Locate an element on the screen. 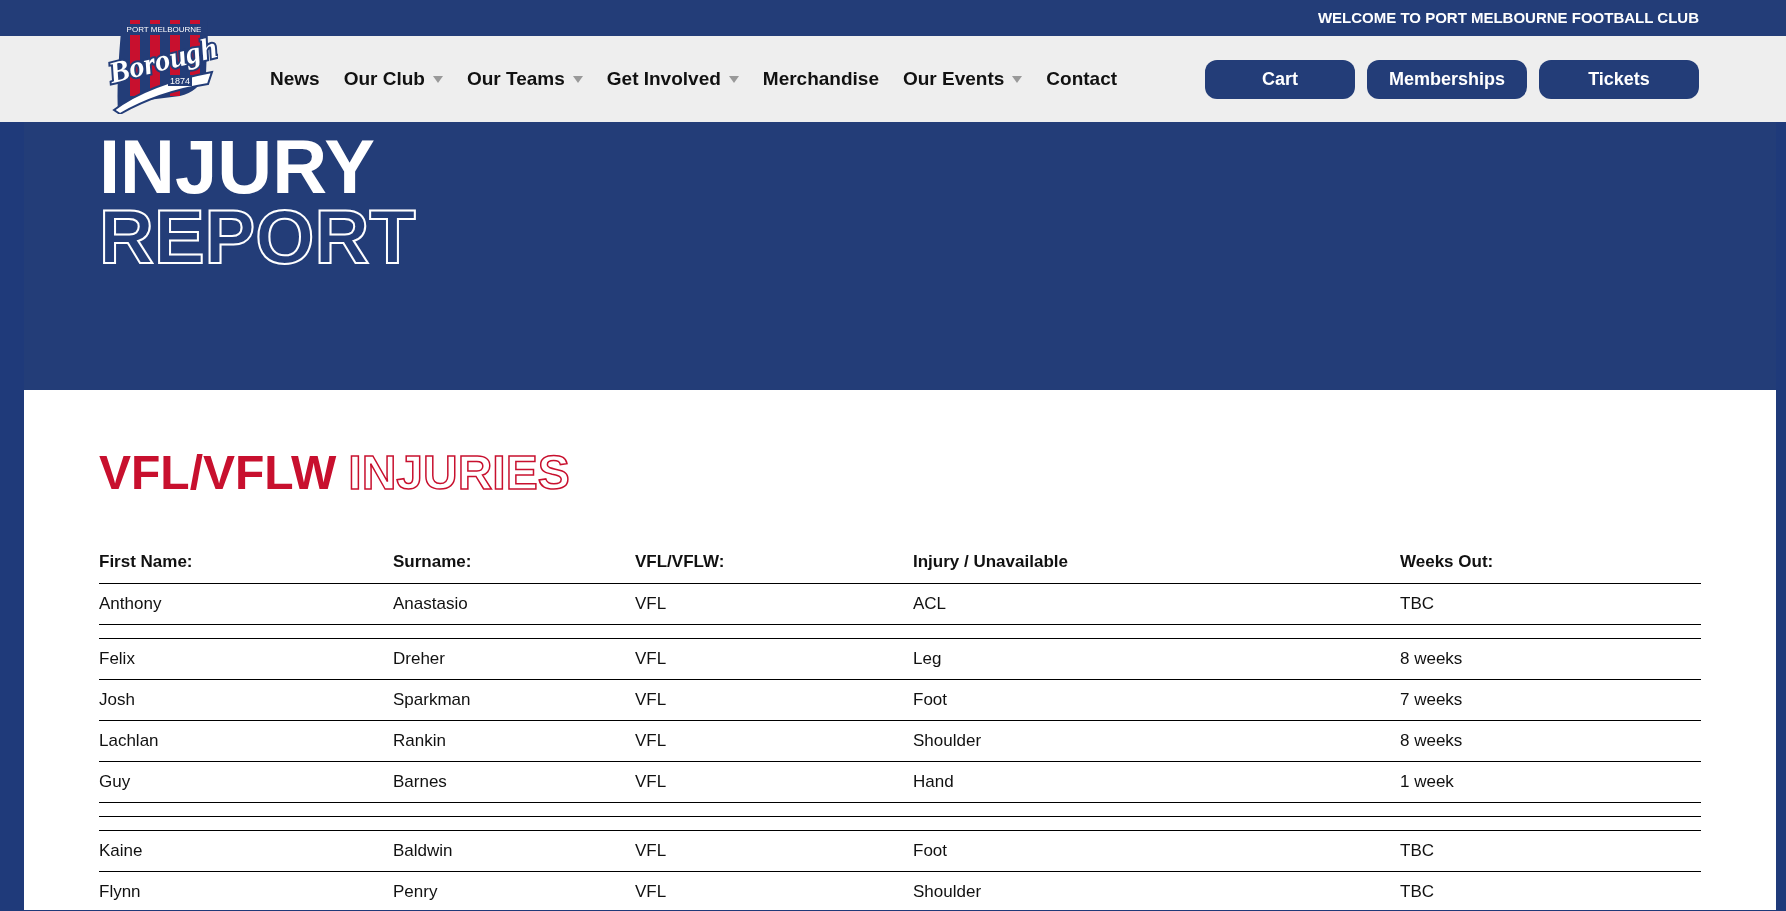  table-cell: Josh is located at coordinates (246, 699).